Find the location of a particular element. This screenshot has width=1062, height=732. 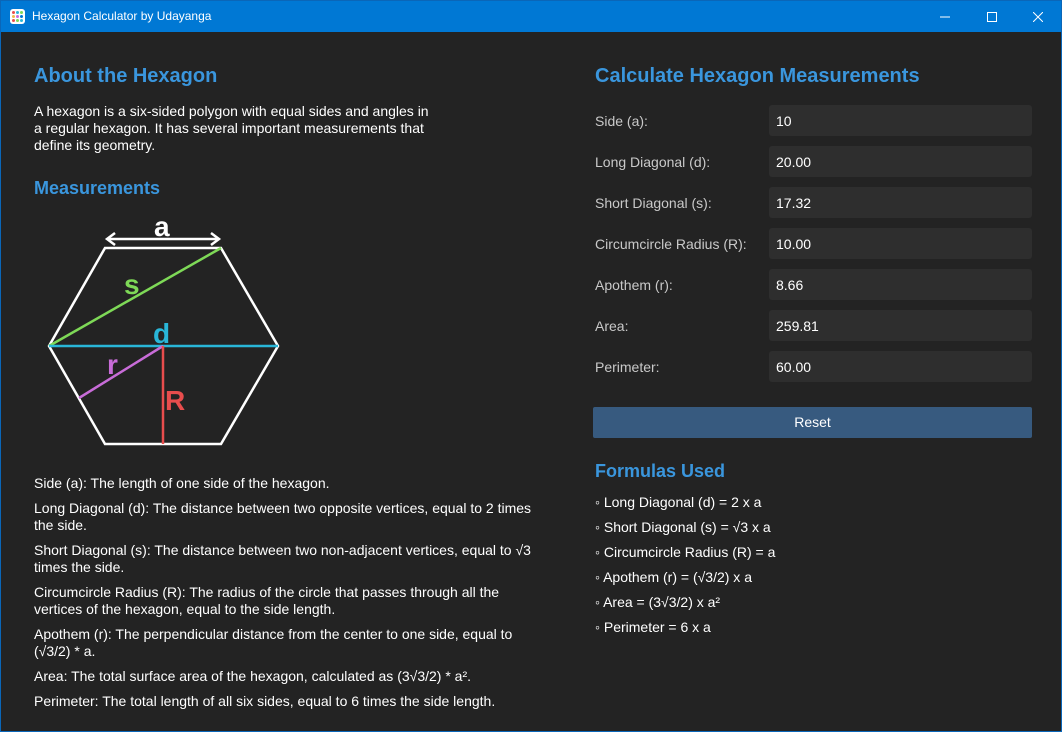

label-d: d is located at coordinates (161, 333).